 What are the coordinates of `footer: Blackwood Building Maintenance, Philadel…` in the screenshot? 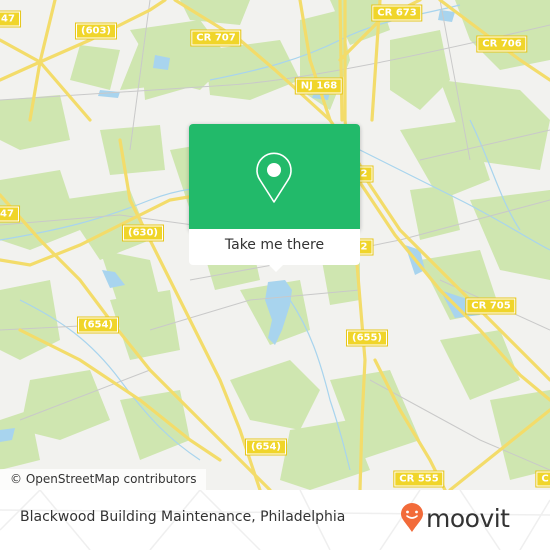 It's located at (275, 520).